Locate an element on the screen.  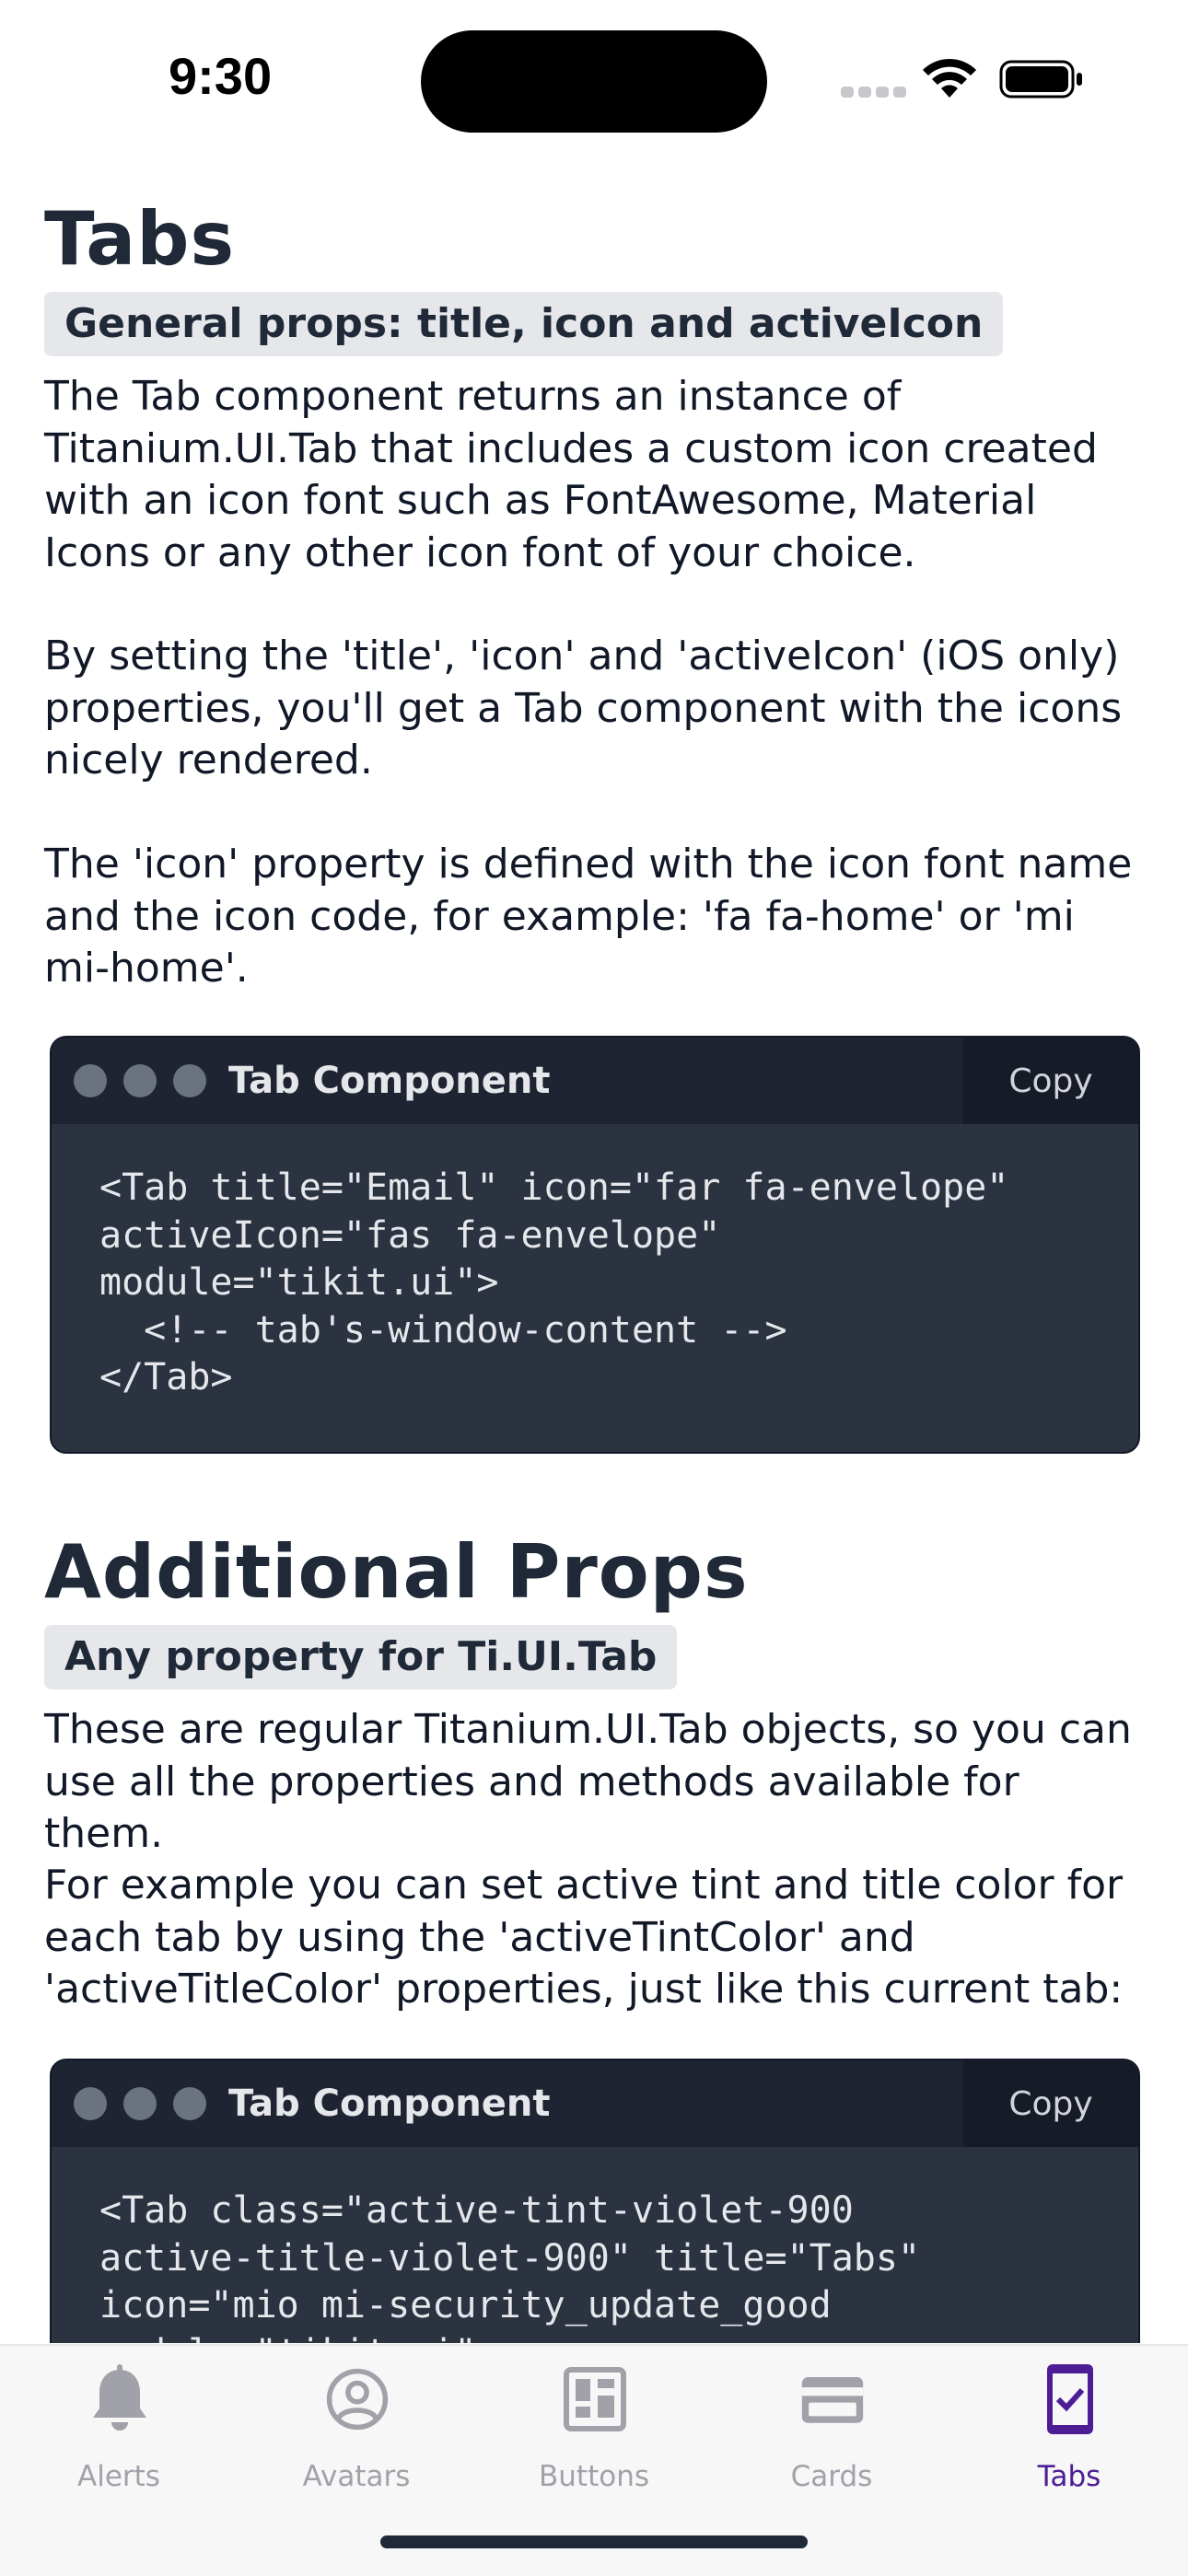
tab-alerts: Alerts is located at coordinates (119, 2429).